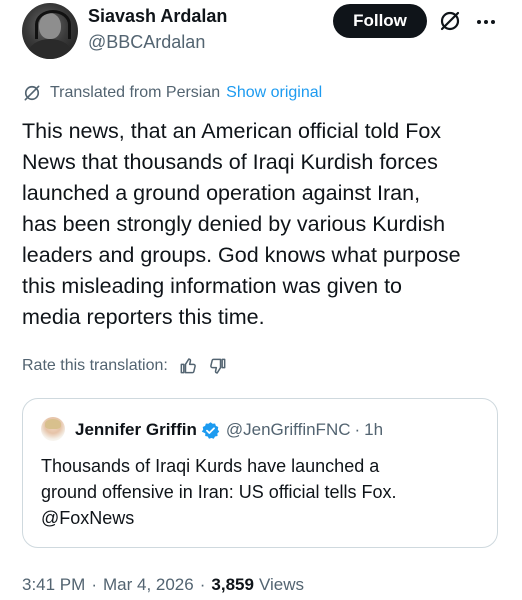 This screenshot has width=522, height=600. I want to click on quote-header: Jennifer Griffin @JenGriffinFNC · 1h, so click(229, 430).